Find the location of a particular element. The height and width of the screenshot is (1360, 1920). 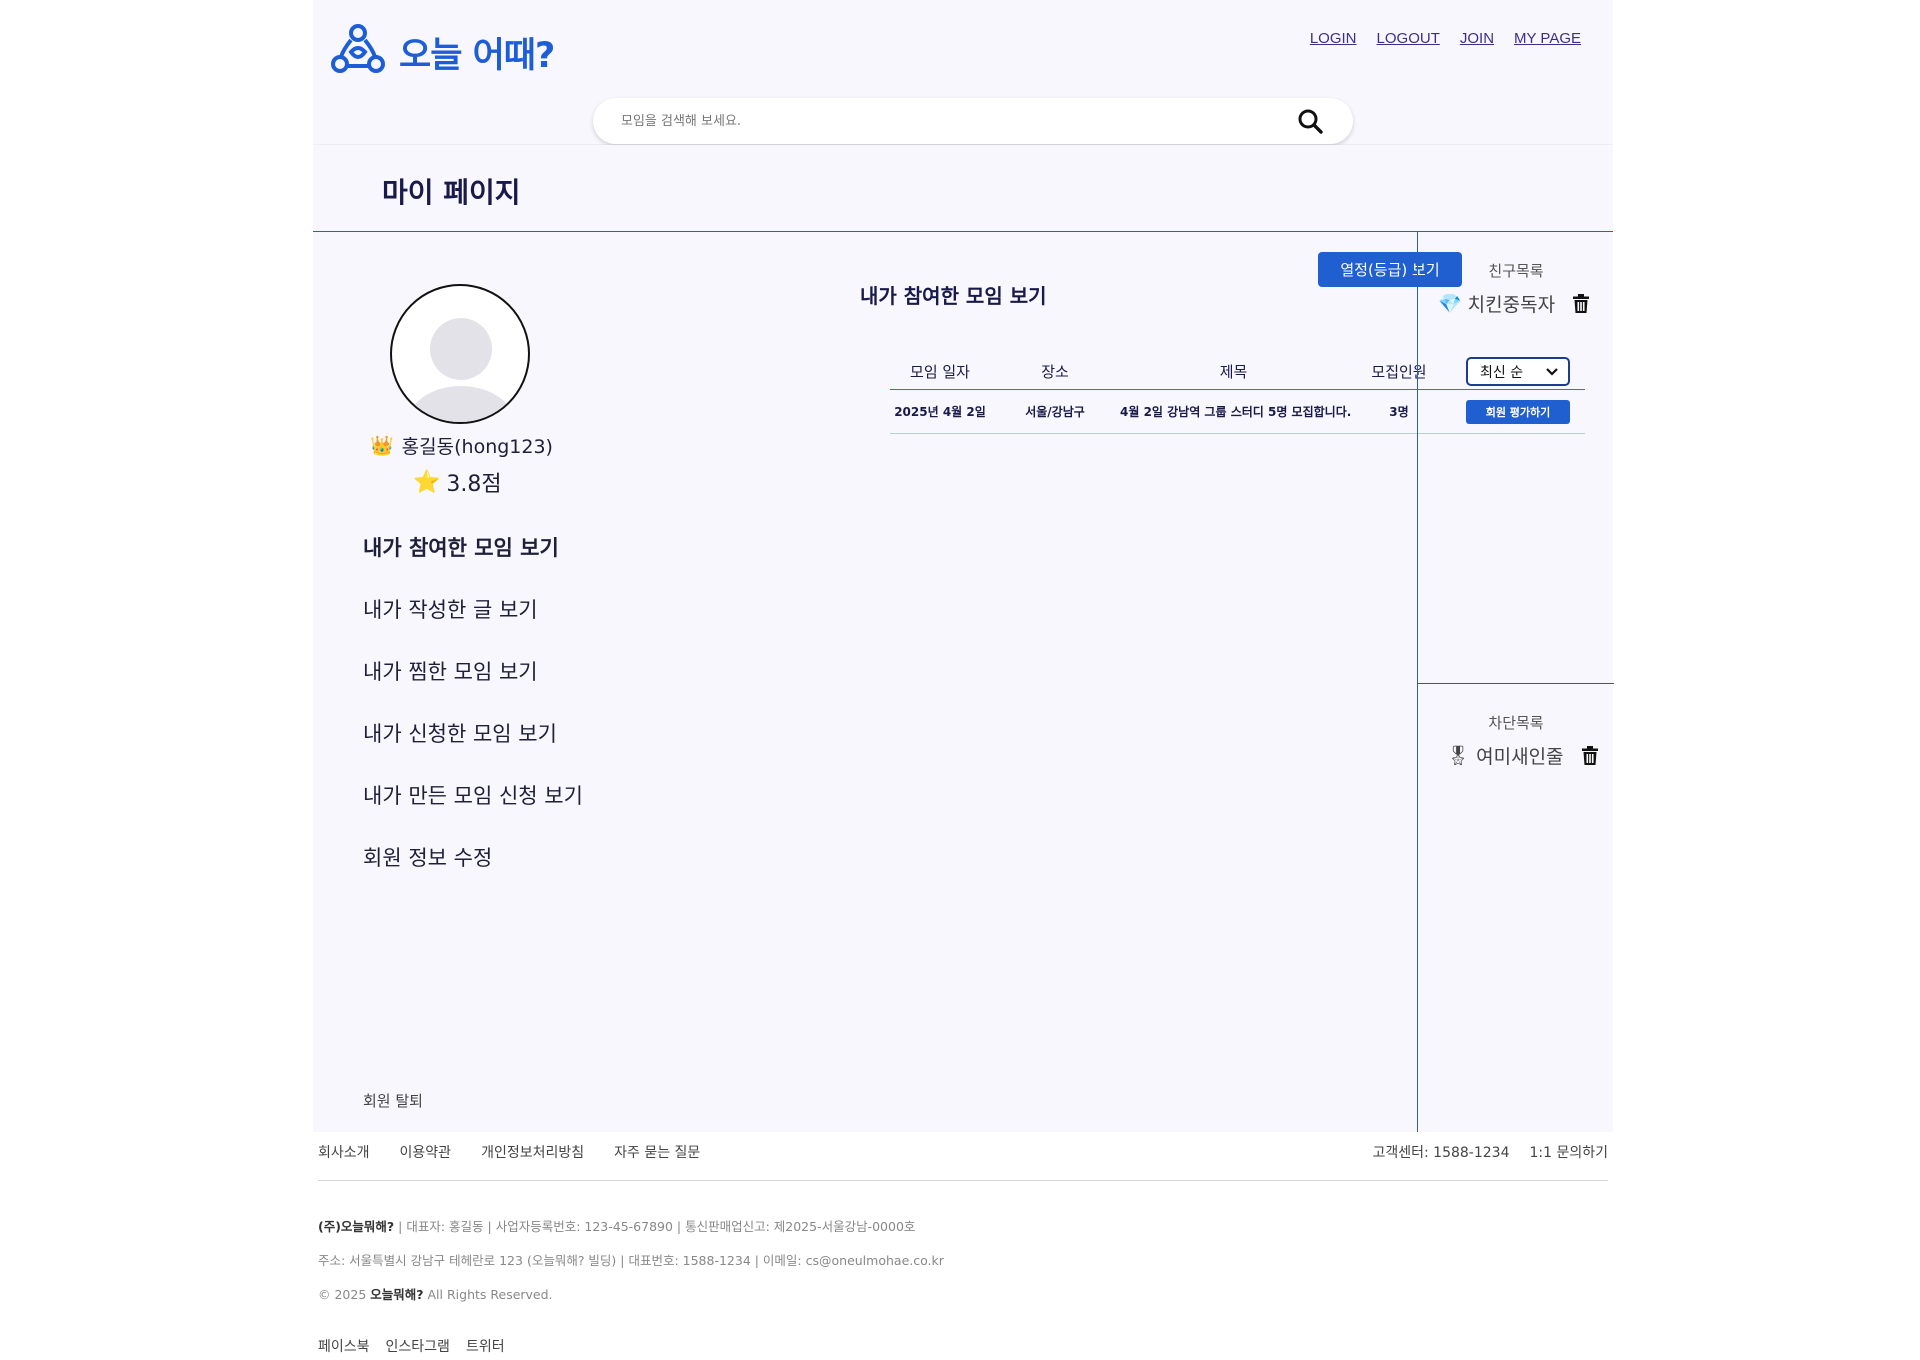

twitter-link: 트위터 is located at coordinates (485, 1346).